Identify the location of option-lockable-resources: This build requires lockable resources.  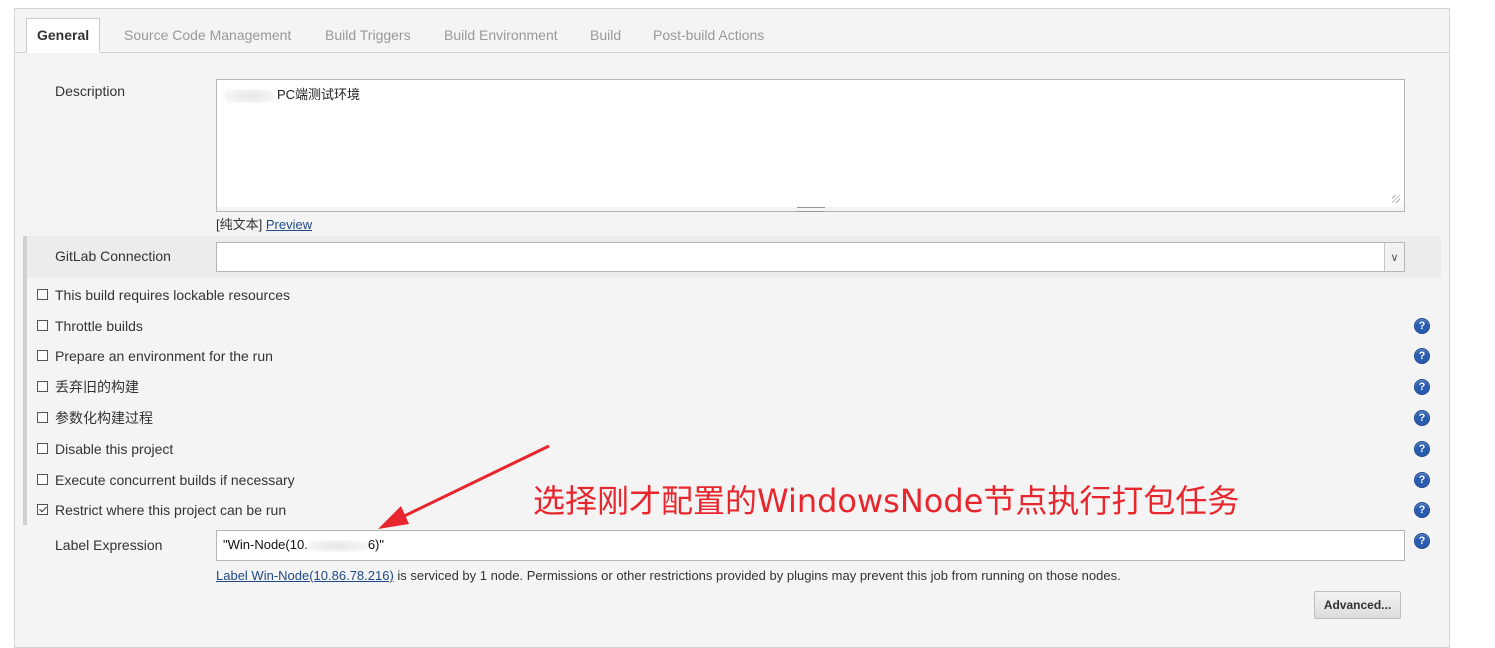
(163, 295).